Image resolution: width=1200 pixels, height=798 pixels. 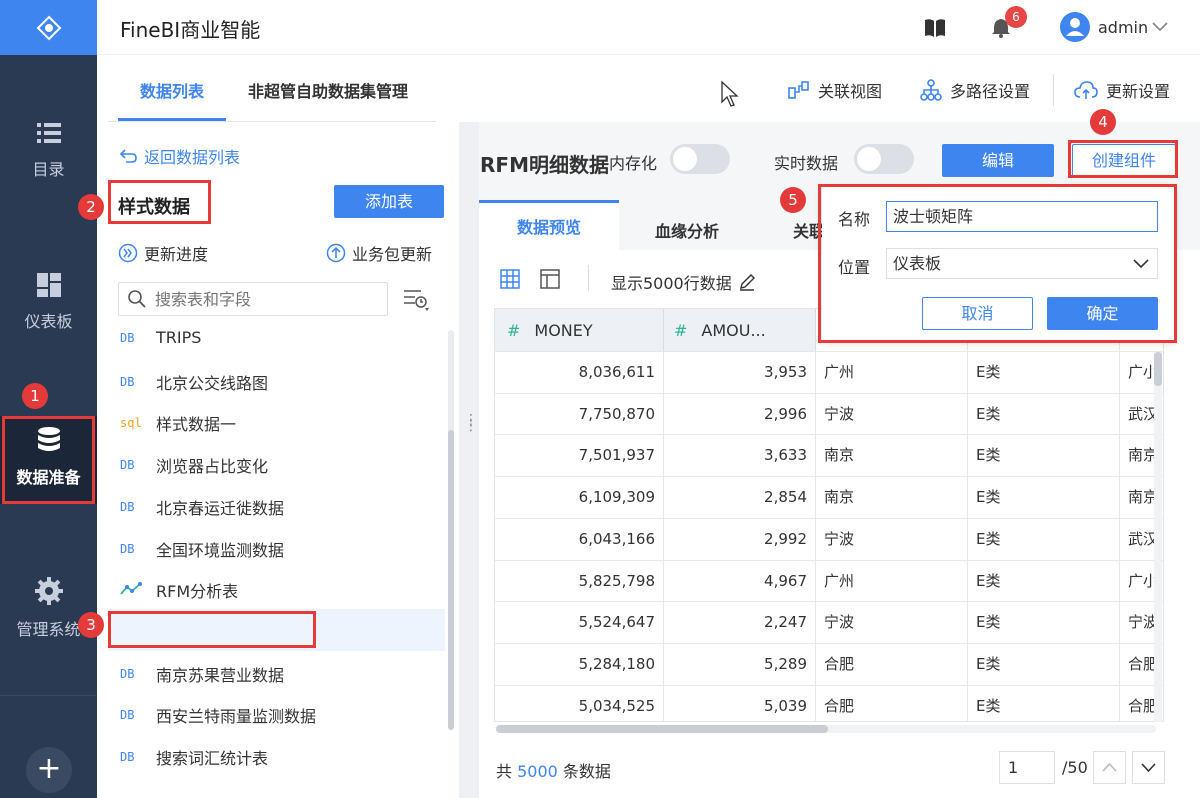 I want to click on list-item-label: 南京苏果营业数据, so click(x=220, y=675).